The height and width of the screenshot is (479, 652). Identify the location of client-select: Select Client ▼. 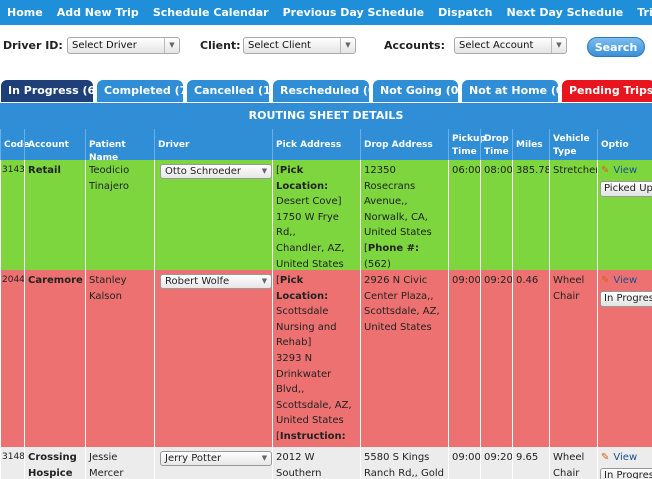
(299, 45).